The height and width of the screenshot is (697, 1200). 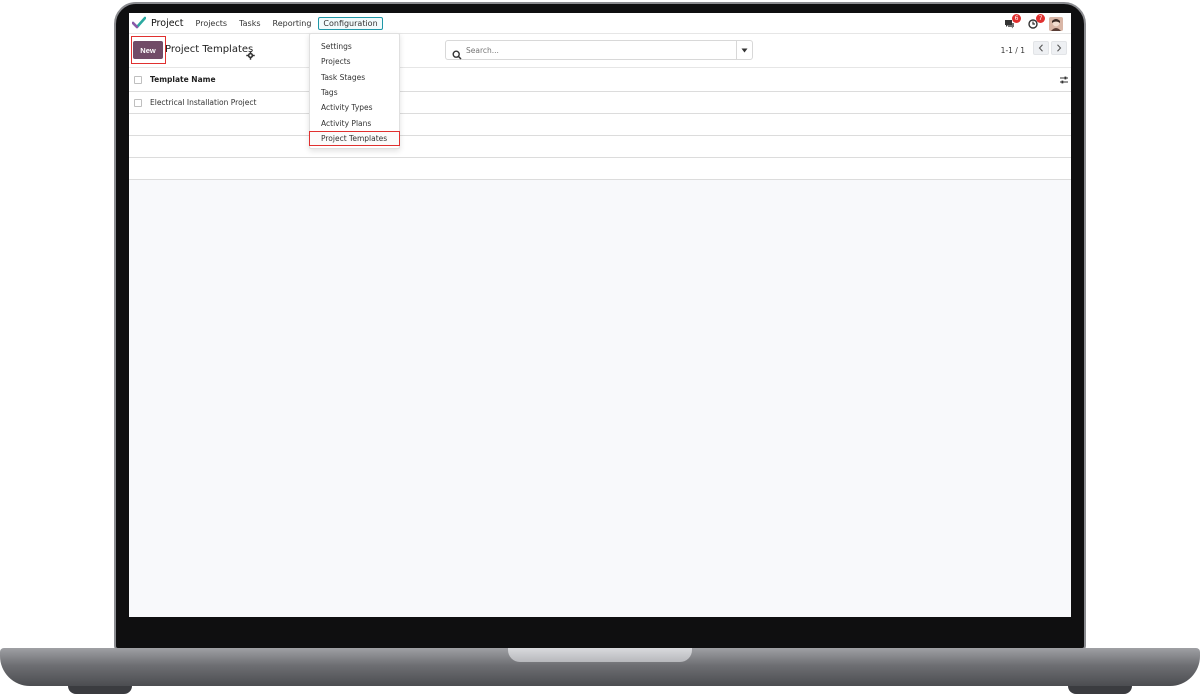 What do you see at coordinates (138, 102) in the screenshot?
I see `row-checkbox` at bounding box center [138, 102].